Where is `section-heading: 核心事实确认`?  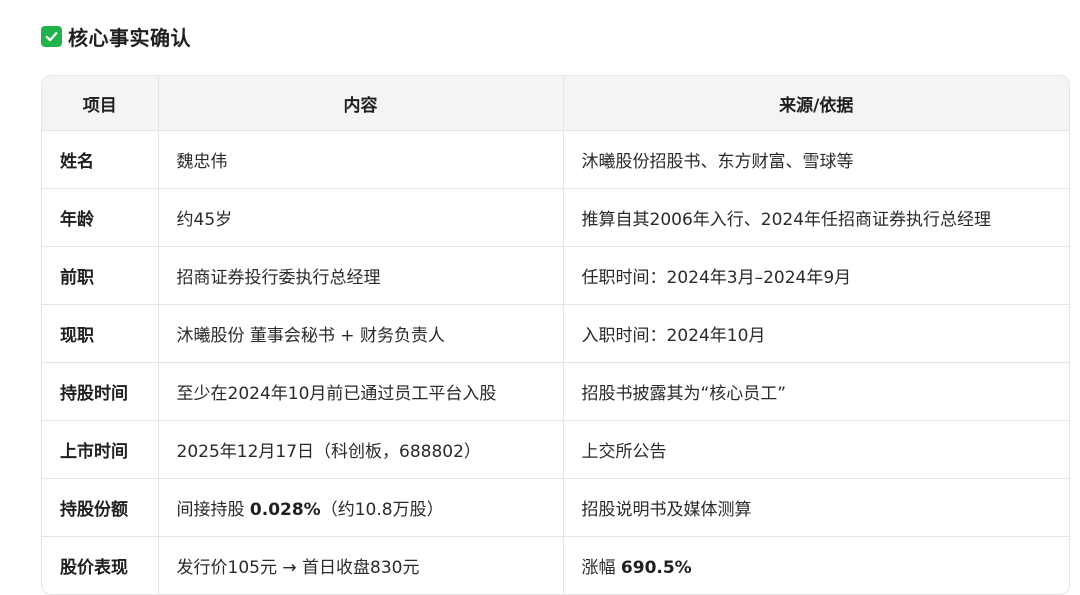 section-heading: 核心事实确认 is located at coordinates (116, 36).